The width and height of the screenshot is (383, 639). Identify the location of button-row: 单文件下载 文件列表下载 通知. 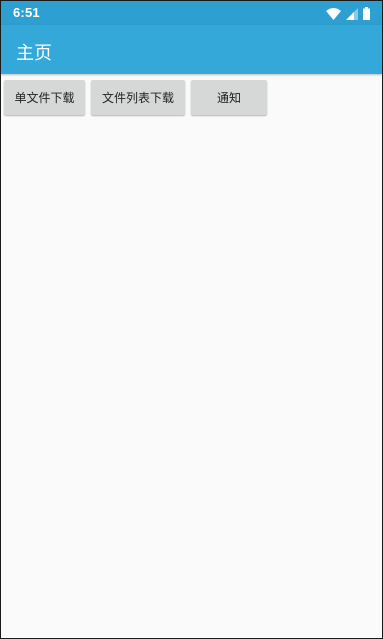
(135, 97).